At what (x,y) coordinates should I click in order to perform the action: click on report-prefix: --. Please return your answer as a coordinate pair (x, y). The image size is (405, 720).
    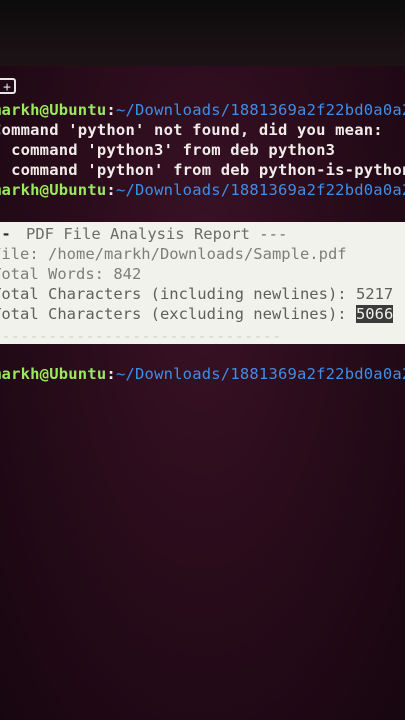
    Looking at the image, I should click on (5, 234).